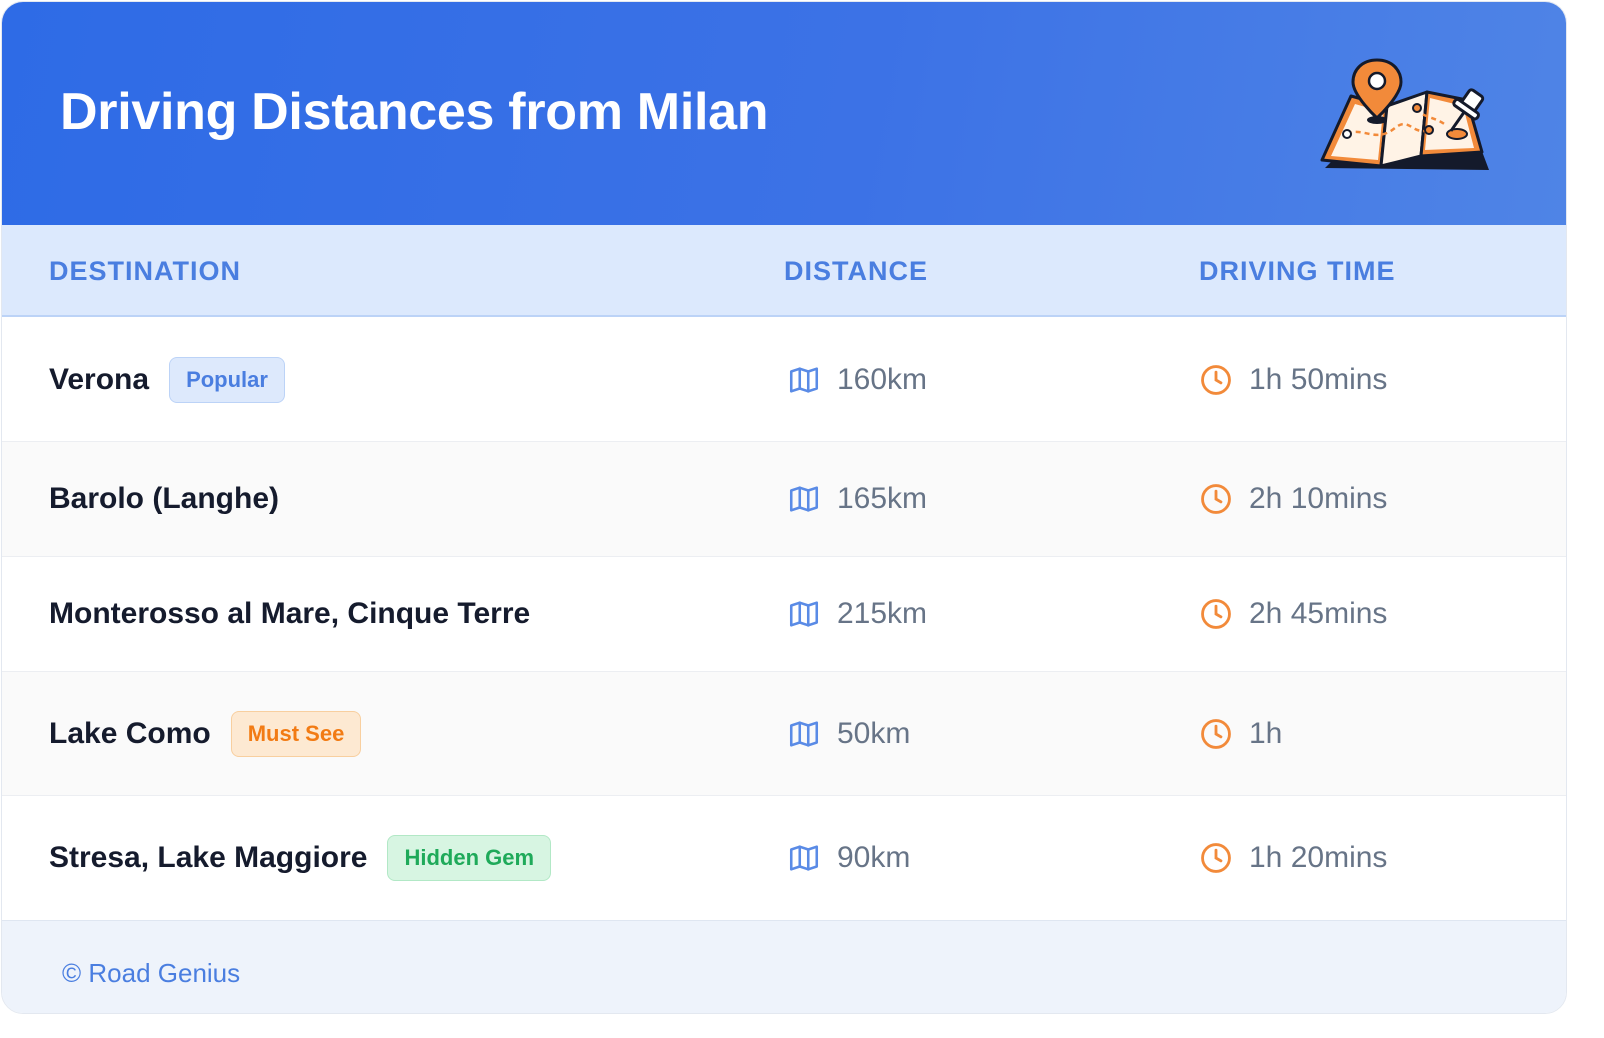 This screenshot has height=1038, width=1604. I want to click on destination-cell: Monterosso al Mare, Cinque Terre, so click(289, 614).